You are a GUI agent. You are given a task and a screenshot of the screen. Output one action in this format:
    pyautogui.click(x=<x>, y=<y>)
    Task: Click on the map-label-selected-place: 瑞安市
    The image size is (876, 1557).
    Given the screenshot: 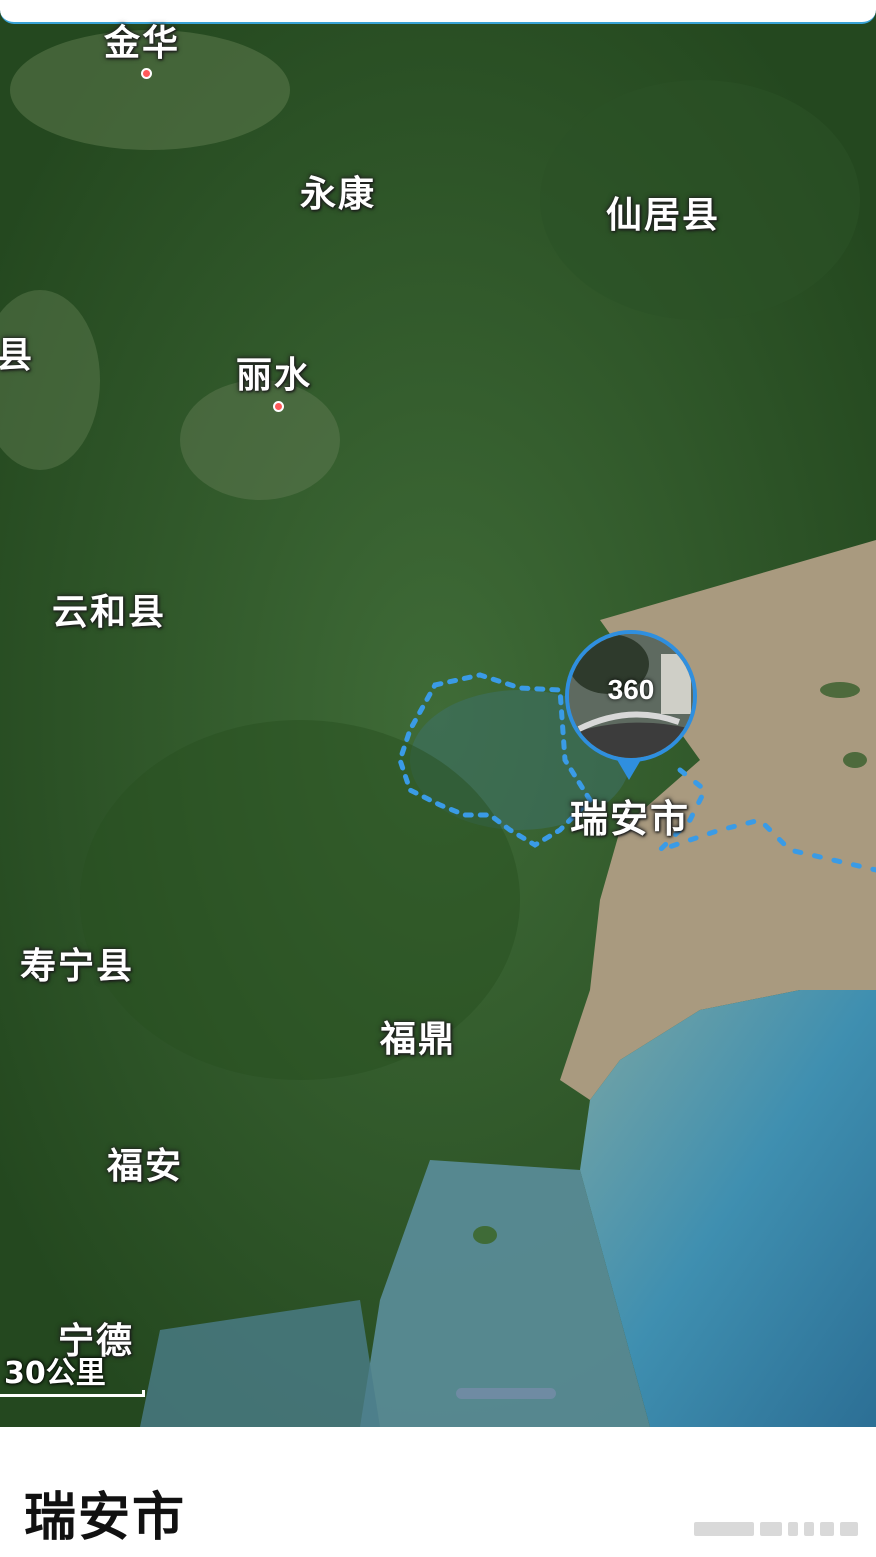 What is the action you would take?
    pyautogui.click(x=630, y=815)
    